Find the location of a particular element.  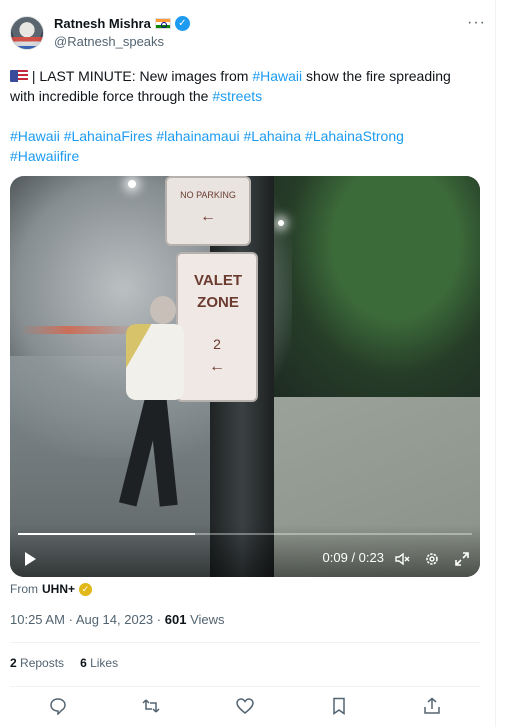

video-progress-bar is located at coordinates (245, 534).